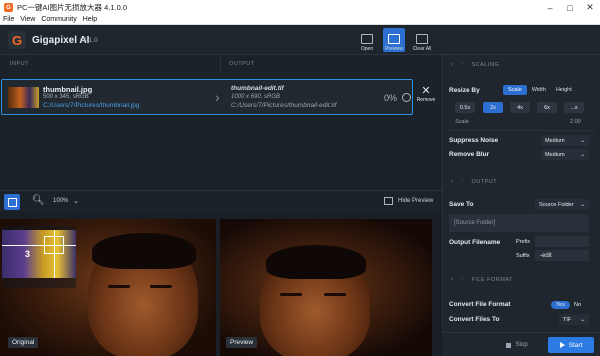 The image size is (600, 356). Describe the element at coordinates (521, 280) in the screenshot. I see `file-format-section-header: ‹ ⋮ FILE FORMAT` at that location.